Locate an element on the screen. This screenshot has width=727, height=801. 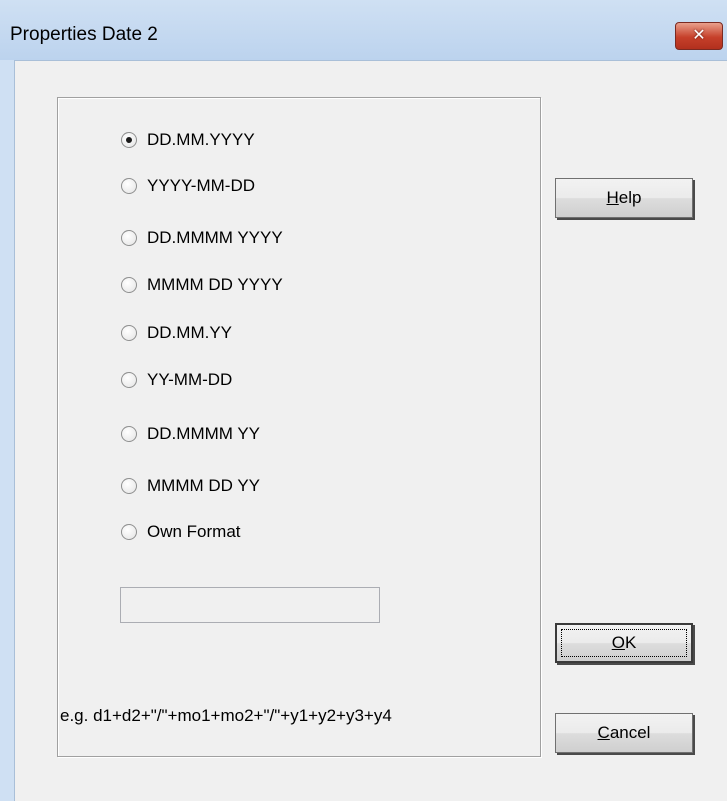
radio-label: YY-MM-DD is located at coordinates (190, 379).